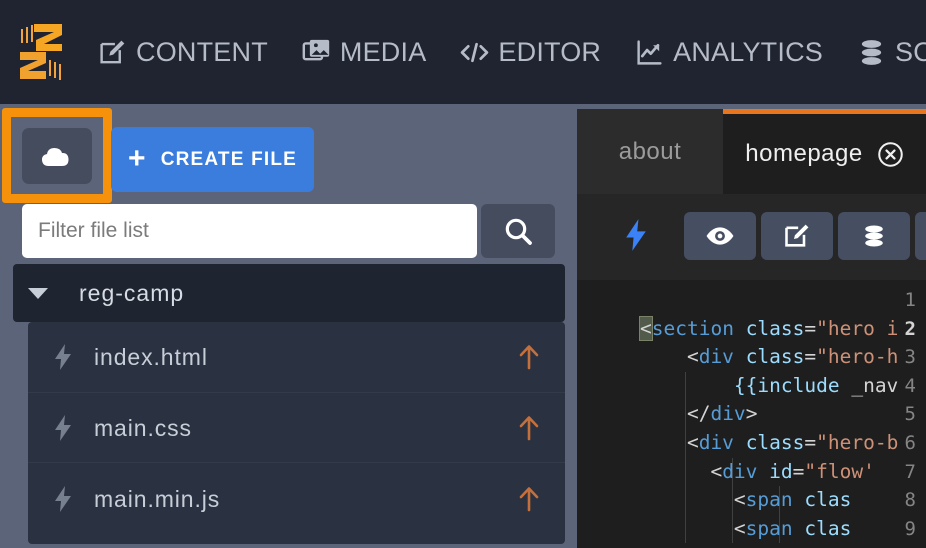 This screenshot has height=548, width=926. I want to click on images-icon, so click(316, 49).